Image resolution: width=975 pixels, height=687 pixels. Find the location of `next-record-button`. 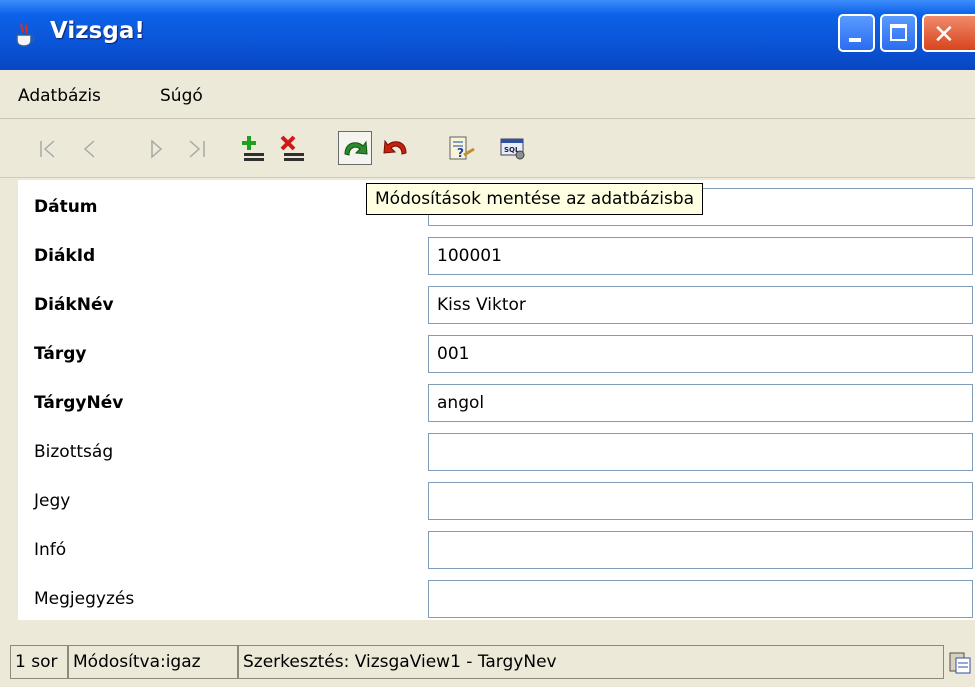

next-record-button is located at coordinates (157, 148).